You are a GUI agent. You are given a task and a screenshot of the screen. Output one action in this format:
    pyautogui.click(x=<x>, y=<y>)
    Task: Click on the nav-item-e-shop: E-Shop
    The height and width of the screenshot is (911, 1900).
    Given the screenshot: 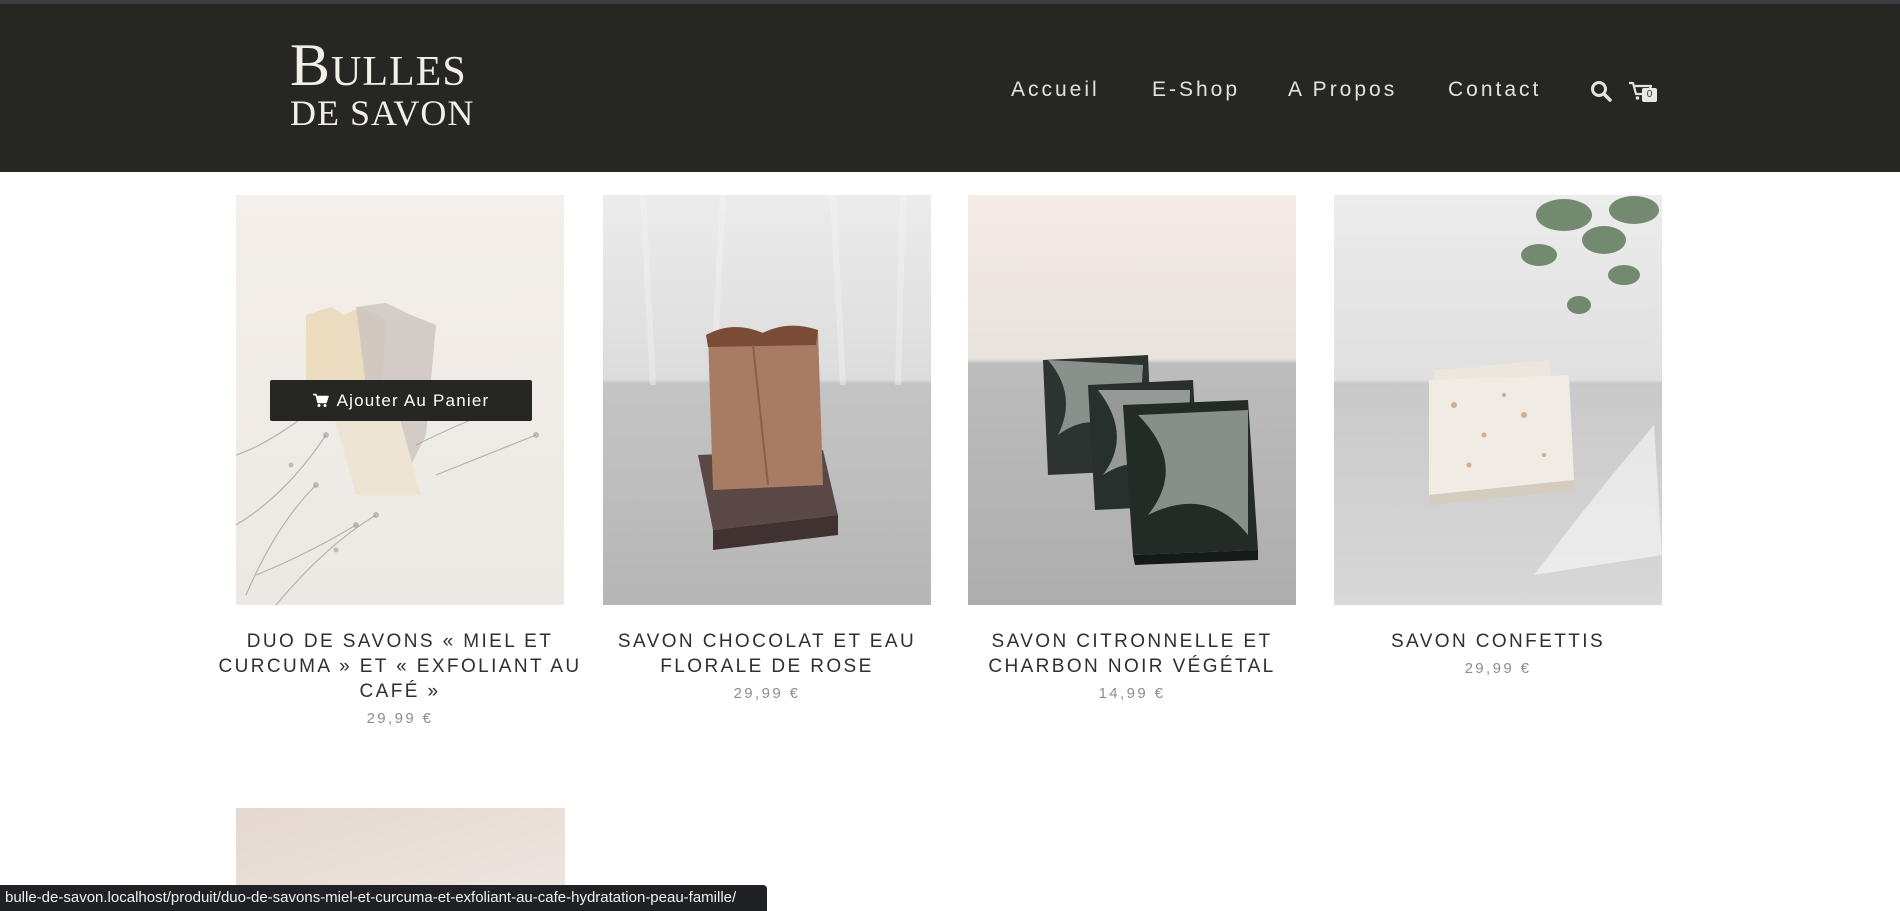 What is the action you would take?
    pyautogui.click(x=1196, y=90)
    